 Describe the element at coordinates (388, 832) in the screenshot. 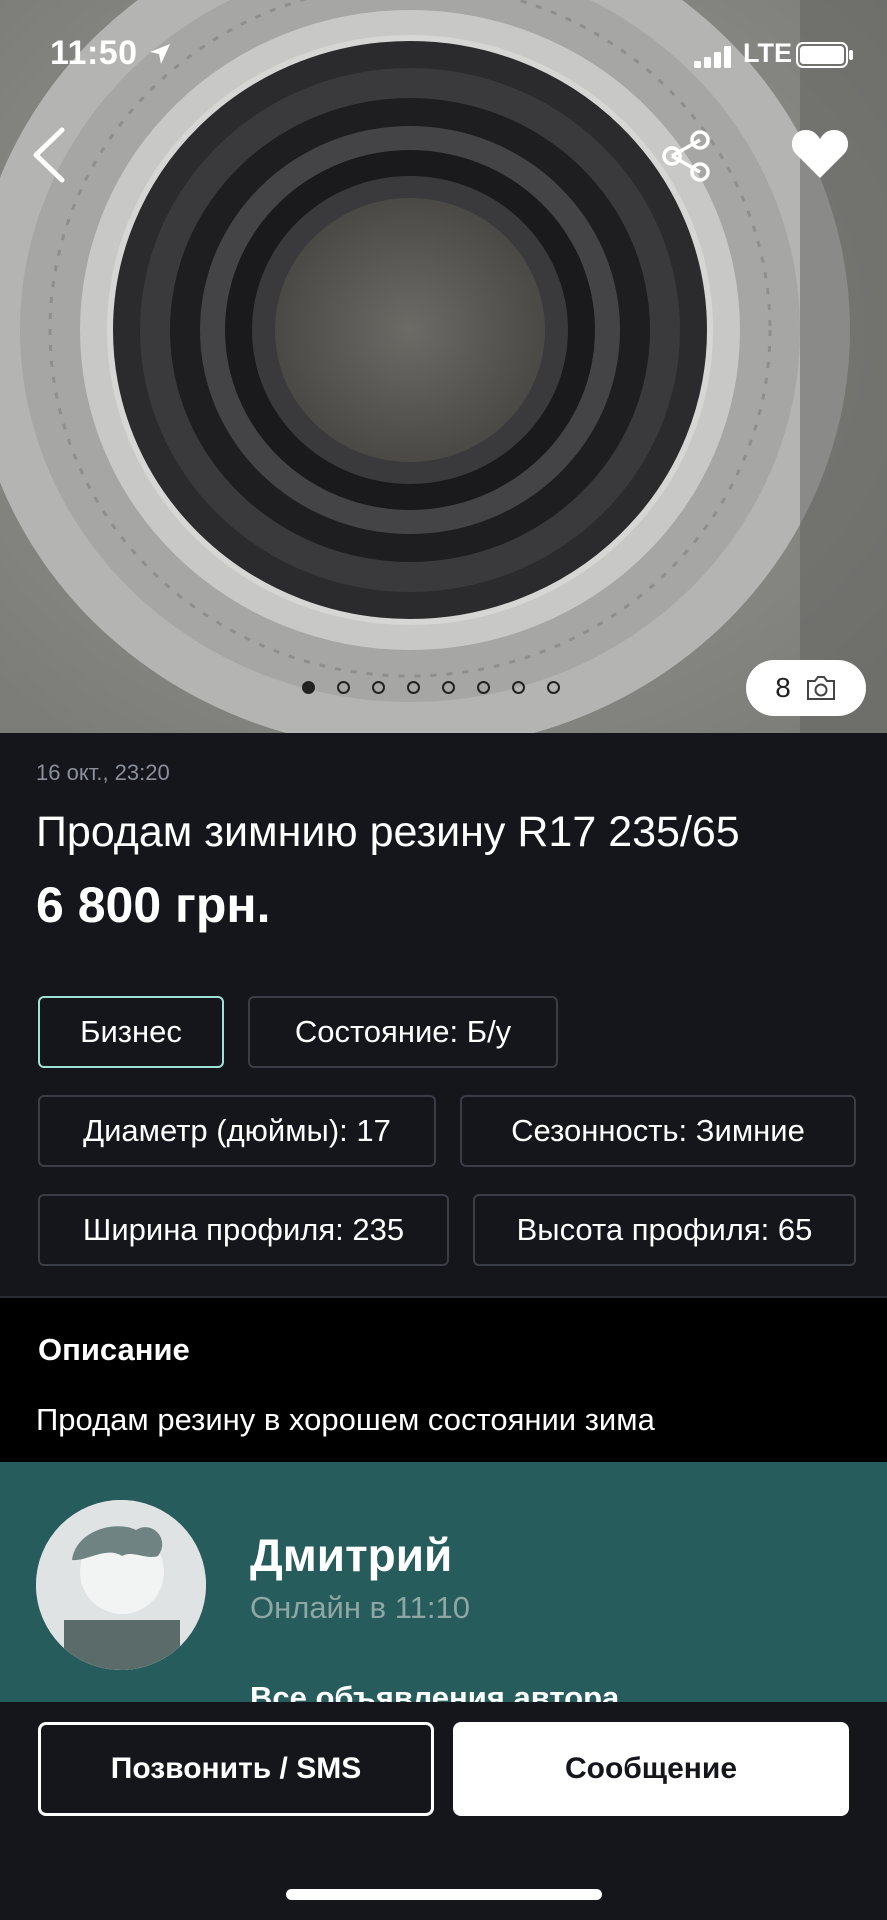

I see `listing-title: Продам зимнию резину R17 235/65` at that location.